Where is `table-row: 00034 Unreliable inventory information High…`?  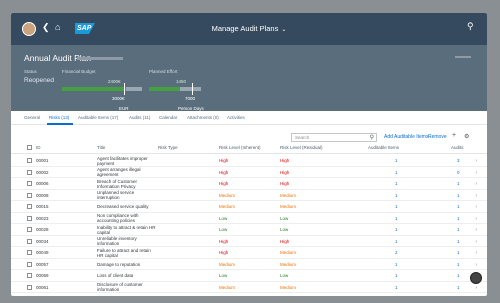 table-row: 00034 Unreliable inventory information High… is located at coordinates (249, 241).